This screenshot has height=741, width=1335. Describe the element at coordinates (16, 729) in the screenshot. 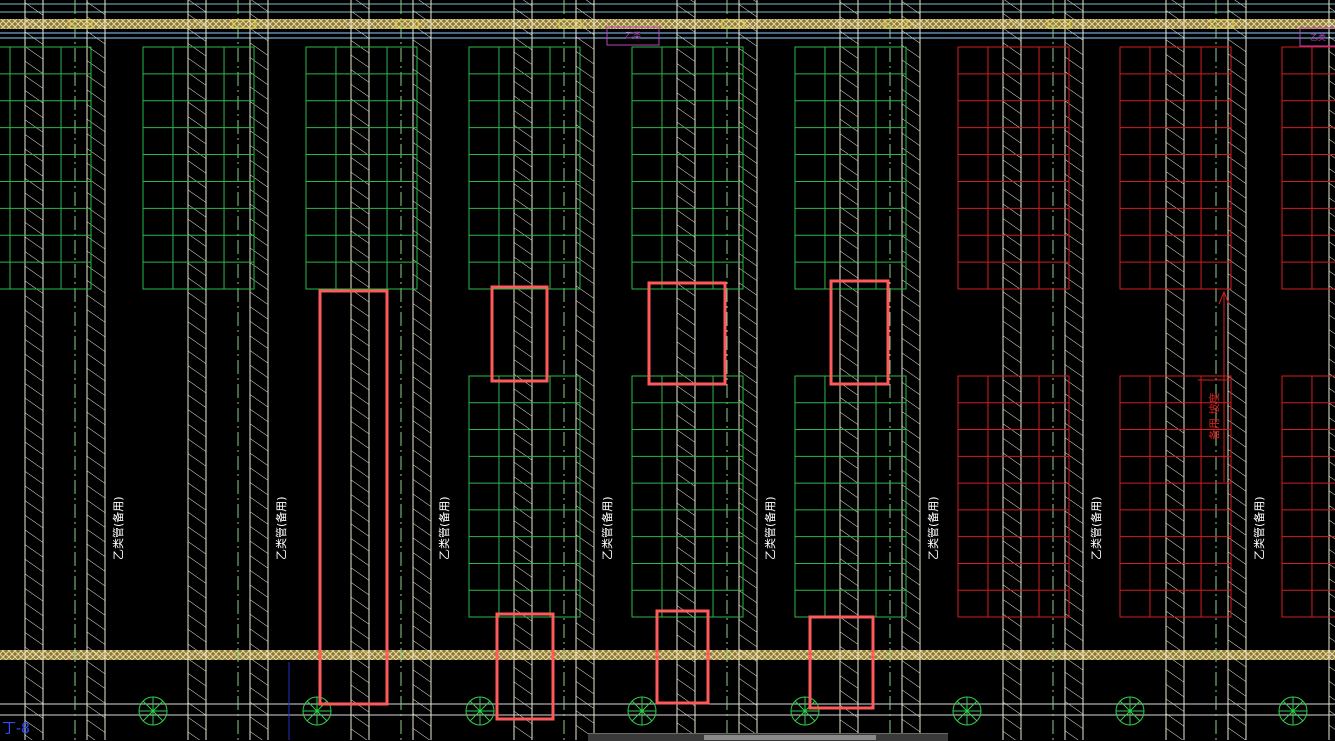

I see `corner-label: 丁-8` at that location.